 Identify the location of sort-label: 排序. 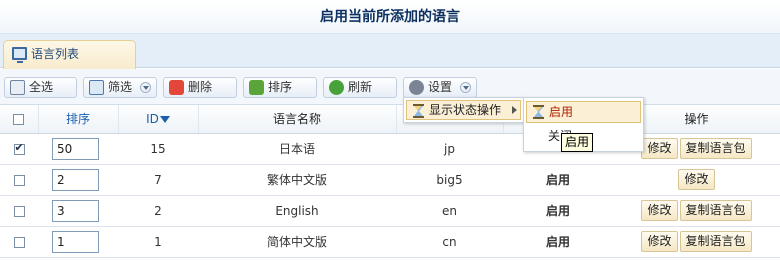
(280, 87).